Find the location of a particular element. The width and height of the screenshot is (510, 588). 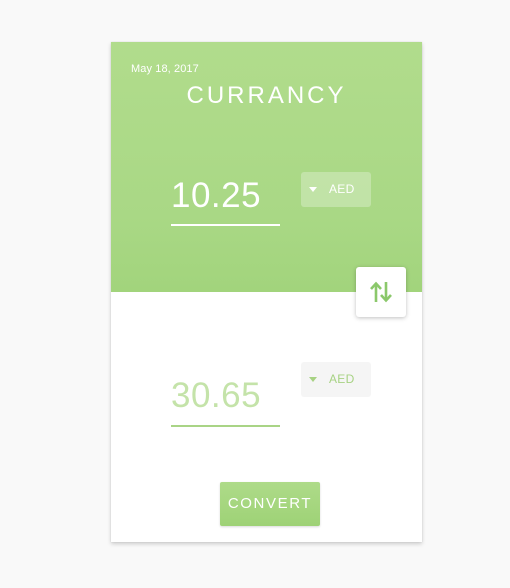

swap-vertical-arrows-icon is located at coordinates (381, 292).